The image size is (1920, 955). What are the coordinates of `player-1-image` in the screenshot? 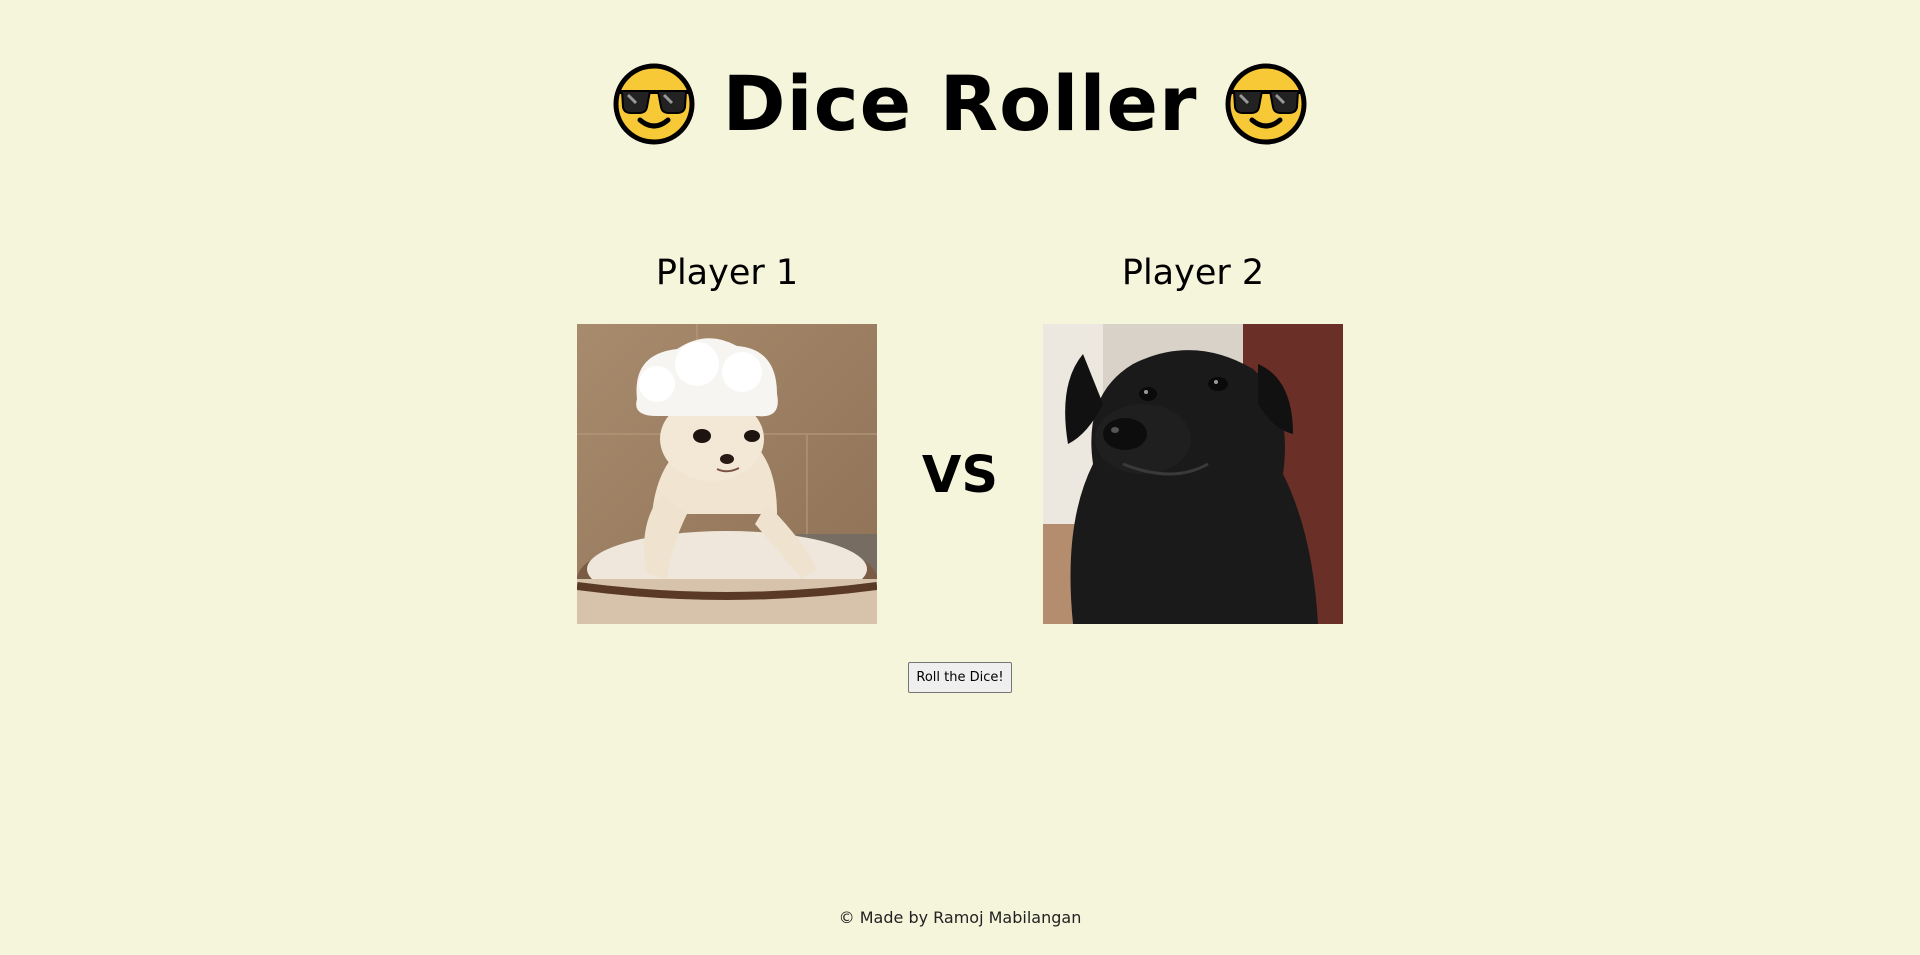 It's located at (727, 474).